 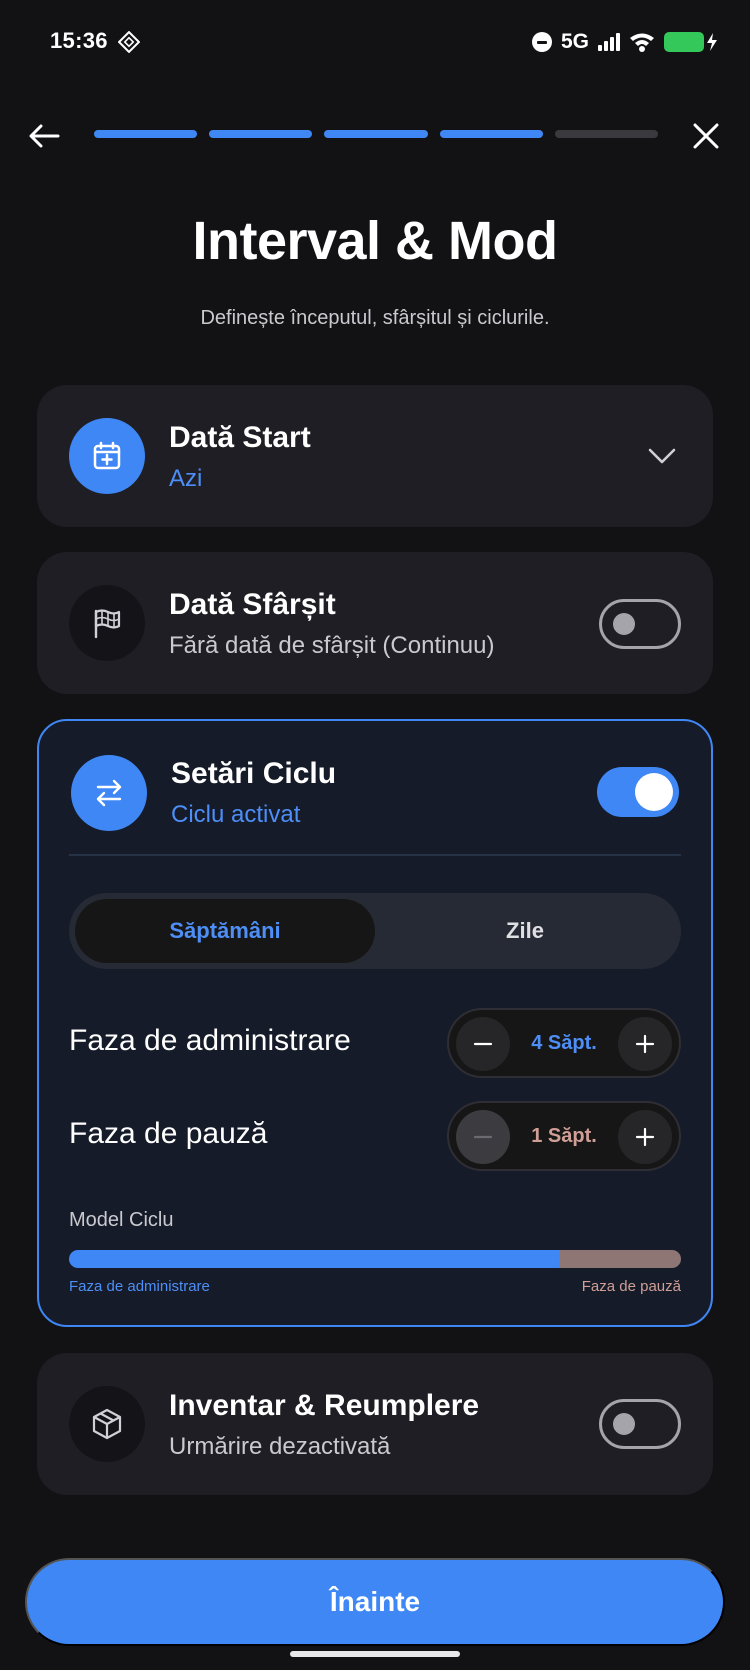 What do you see at coordinates (314, 1259) in the screenshot?
I see `cycle-model-admin-segment` at bounding box center [314, 1259].